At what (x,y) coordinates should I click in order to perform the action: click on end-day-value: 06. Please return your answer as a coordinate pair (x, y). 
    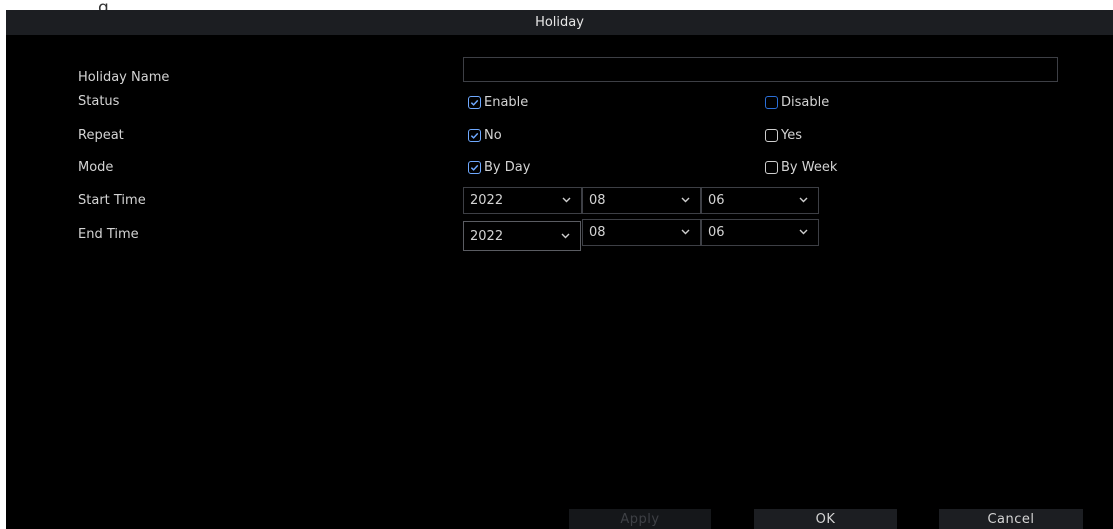
    Looking at the image, I should click on (716, 232).